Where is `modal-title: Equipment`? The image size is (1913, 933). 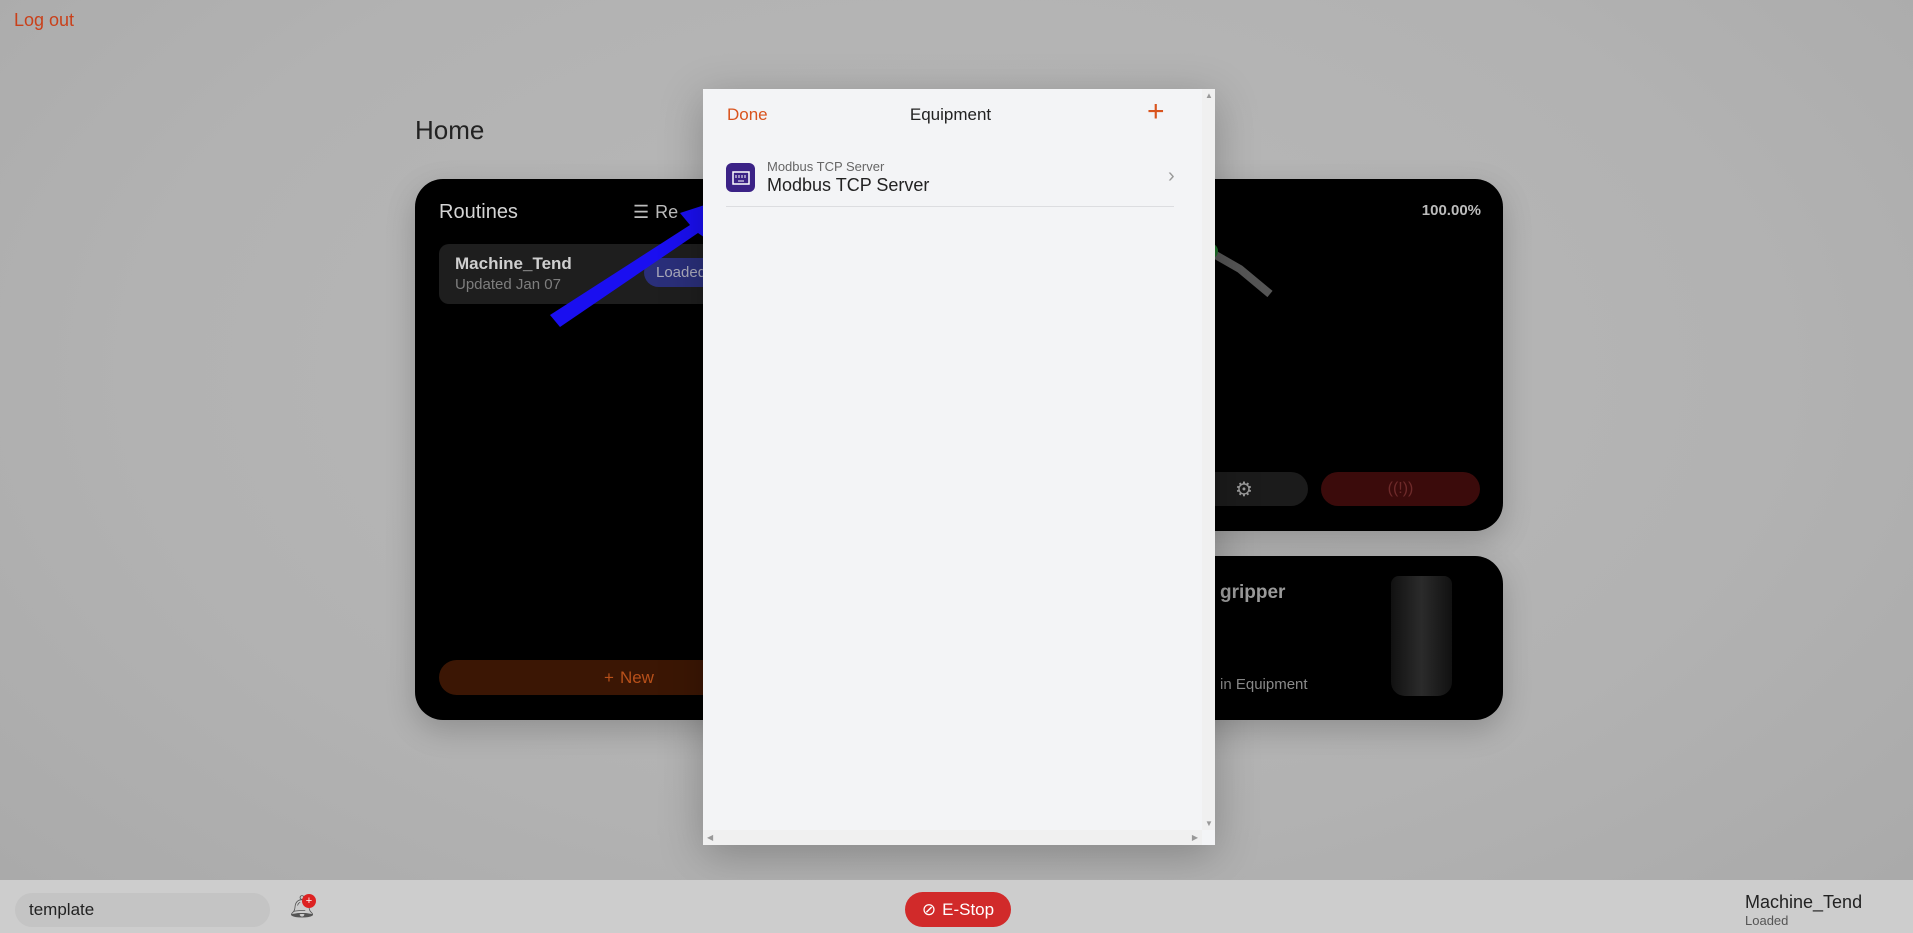
modal-title: Equipment is located at coordinates (950, 114).